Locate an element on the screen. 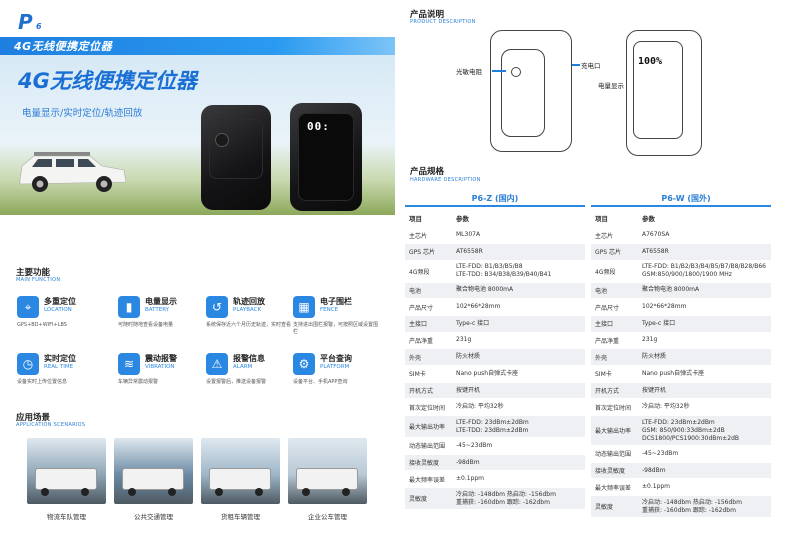  features-subtitle: MAIN FUNCTION is located at coordinates (38, 280).